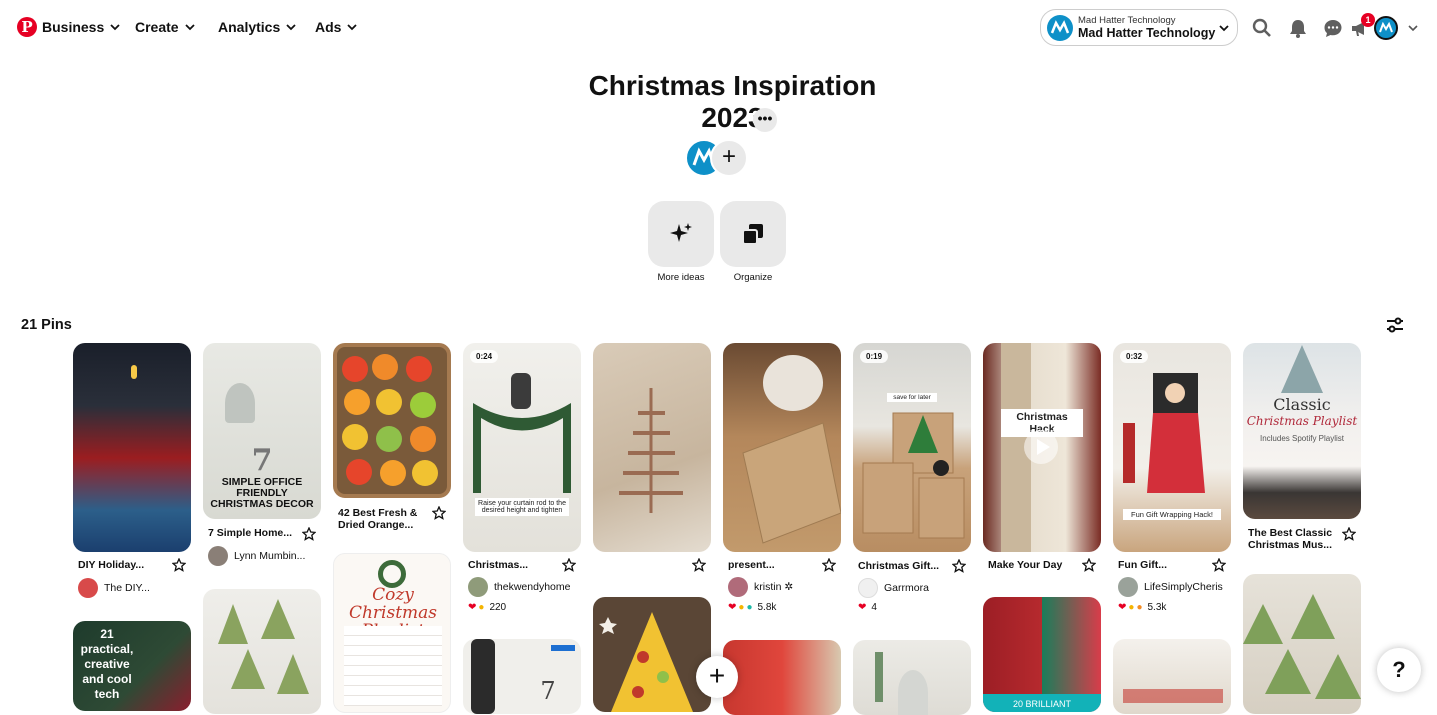  I want to click on pin-image: Christmas Hack for wrapping, so click(1042, 447).